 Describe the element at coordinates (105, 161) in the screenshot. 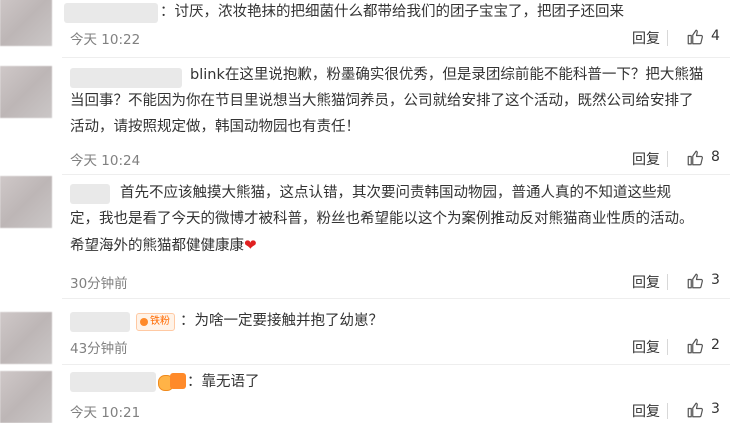

I see `timestamp: 今天 10:24` at that location.